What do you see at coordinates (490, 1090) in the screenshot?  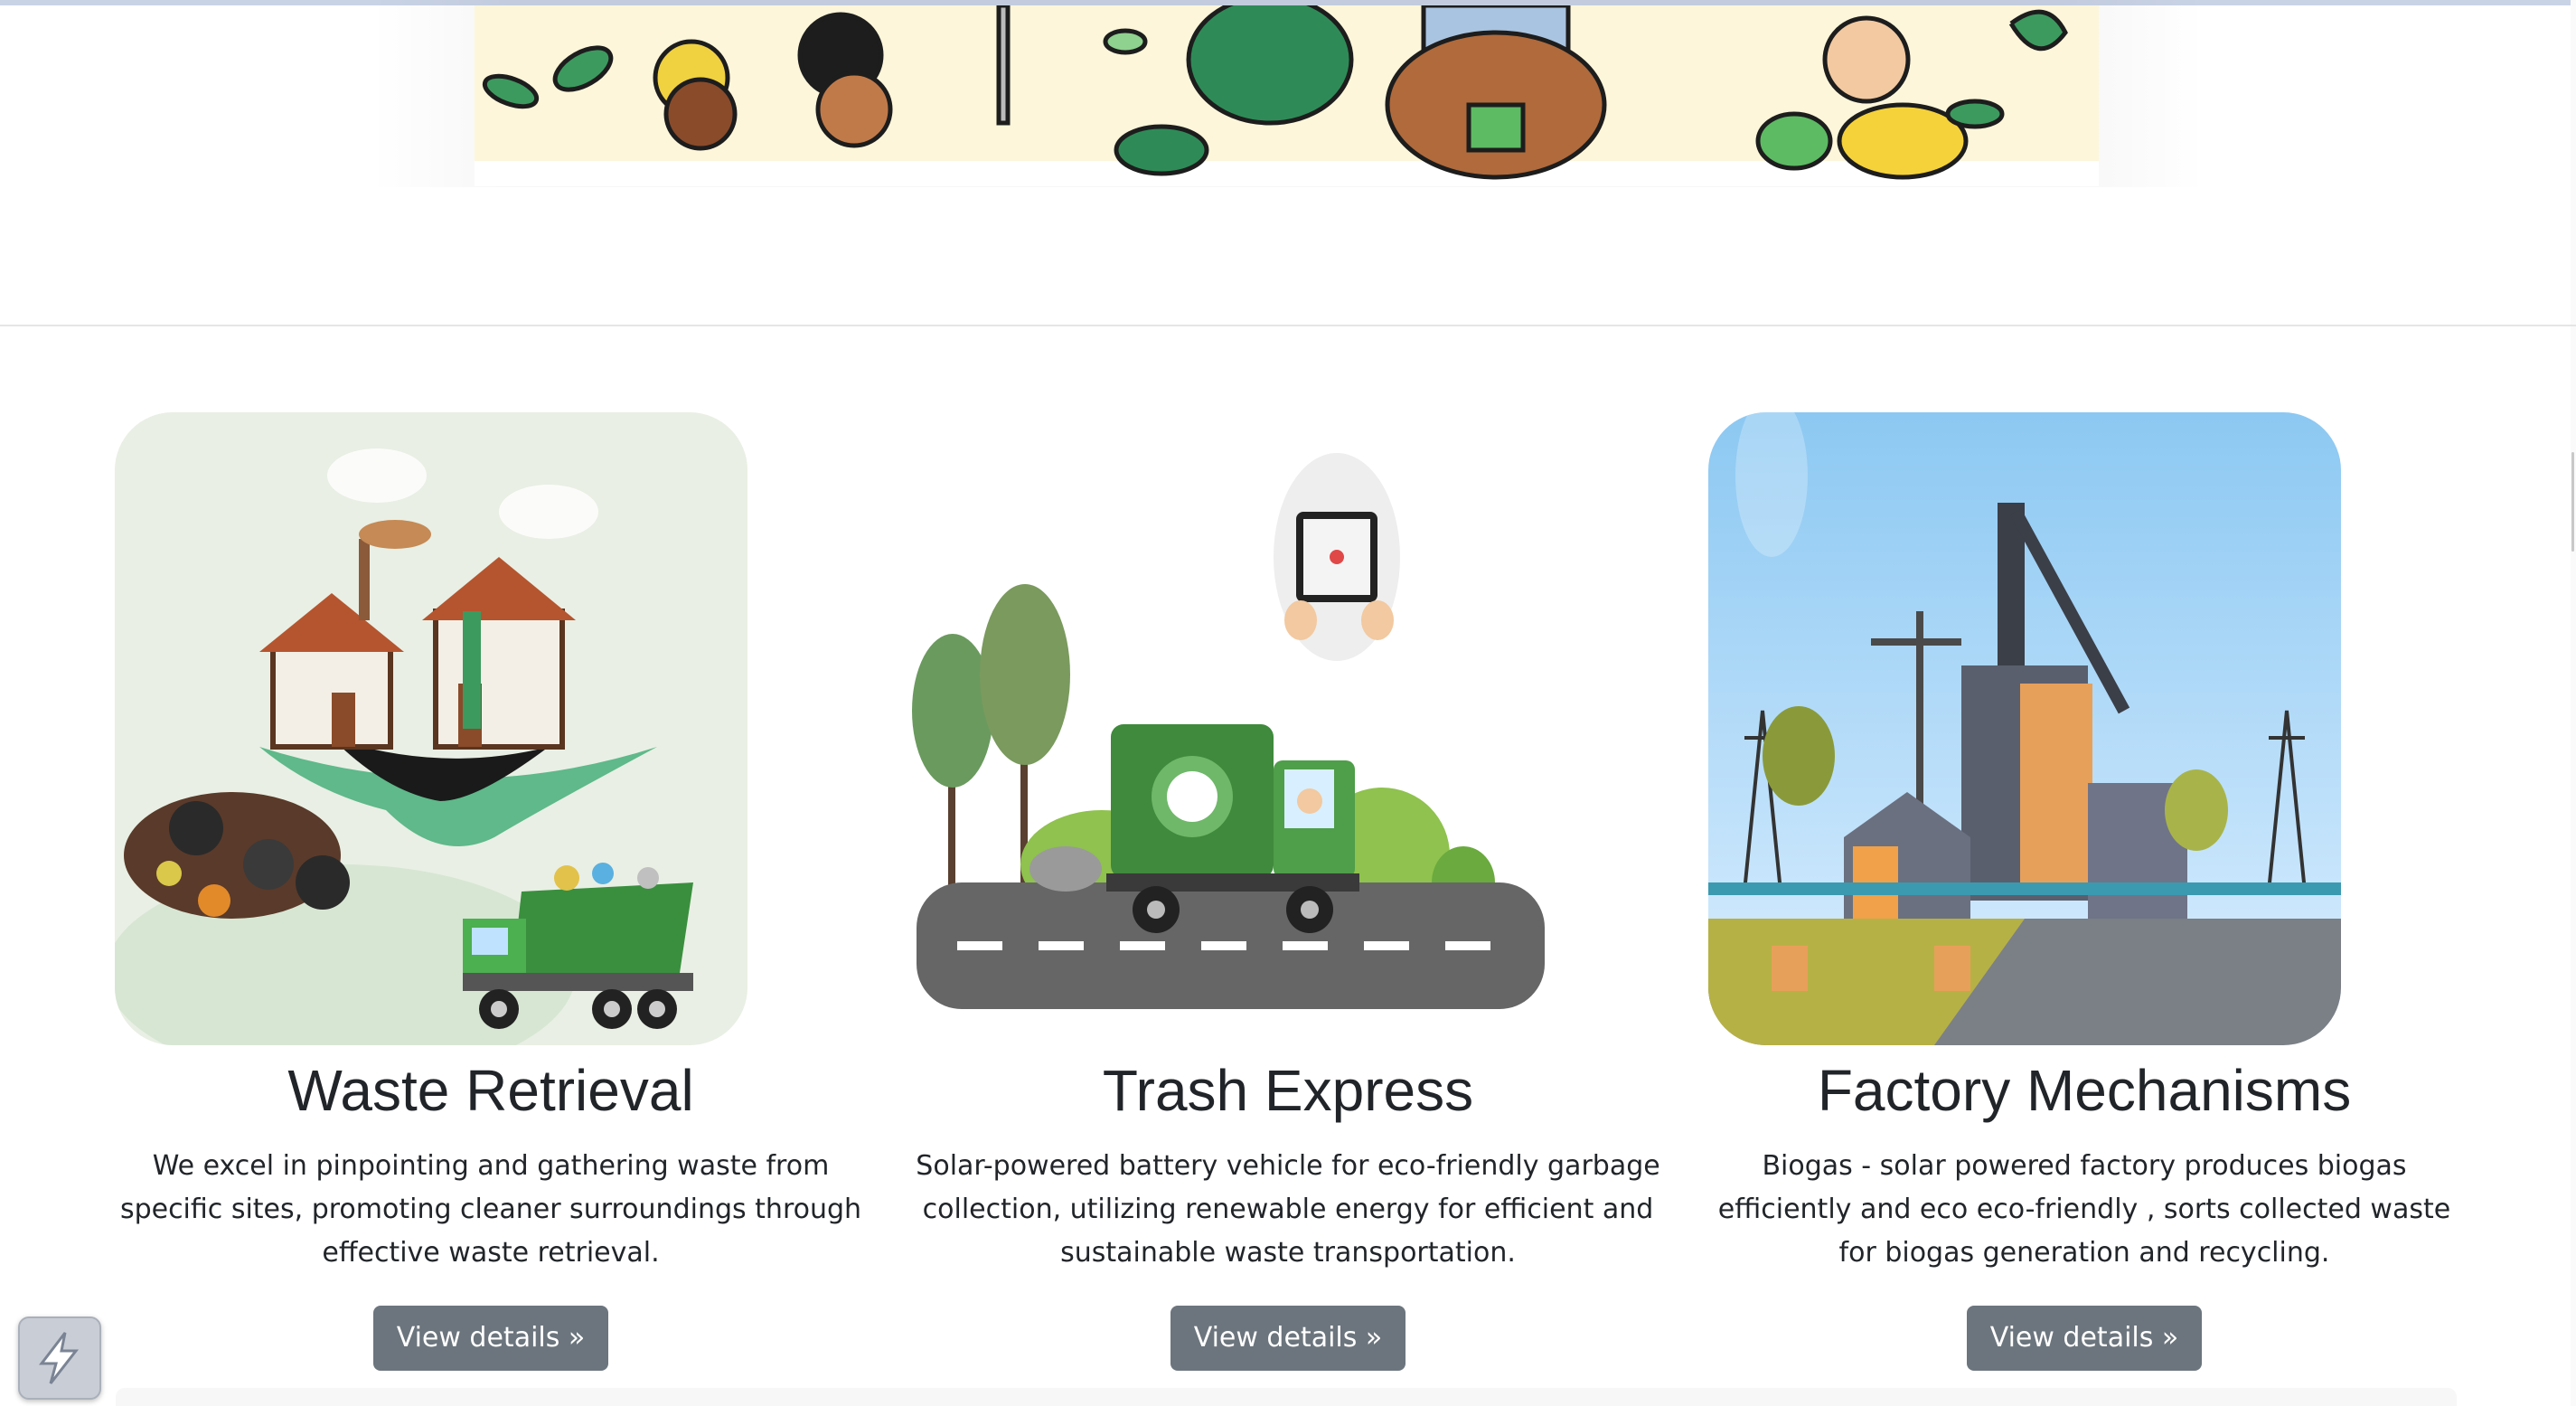 I see `feature-title: Waste Retrieval` at bounding box center [490, 1090].